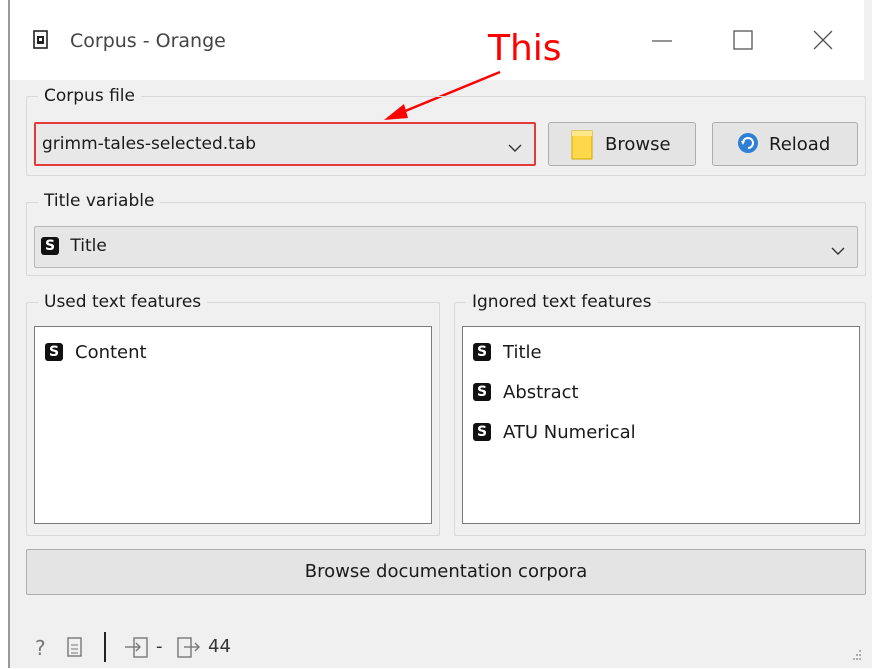 The image size is (872, 669). I want to click on browse-button: Browse, so click(622, 144).